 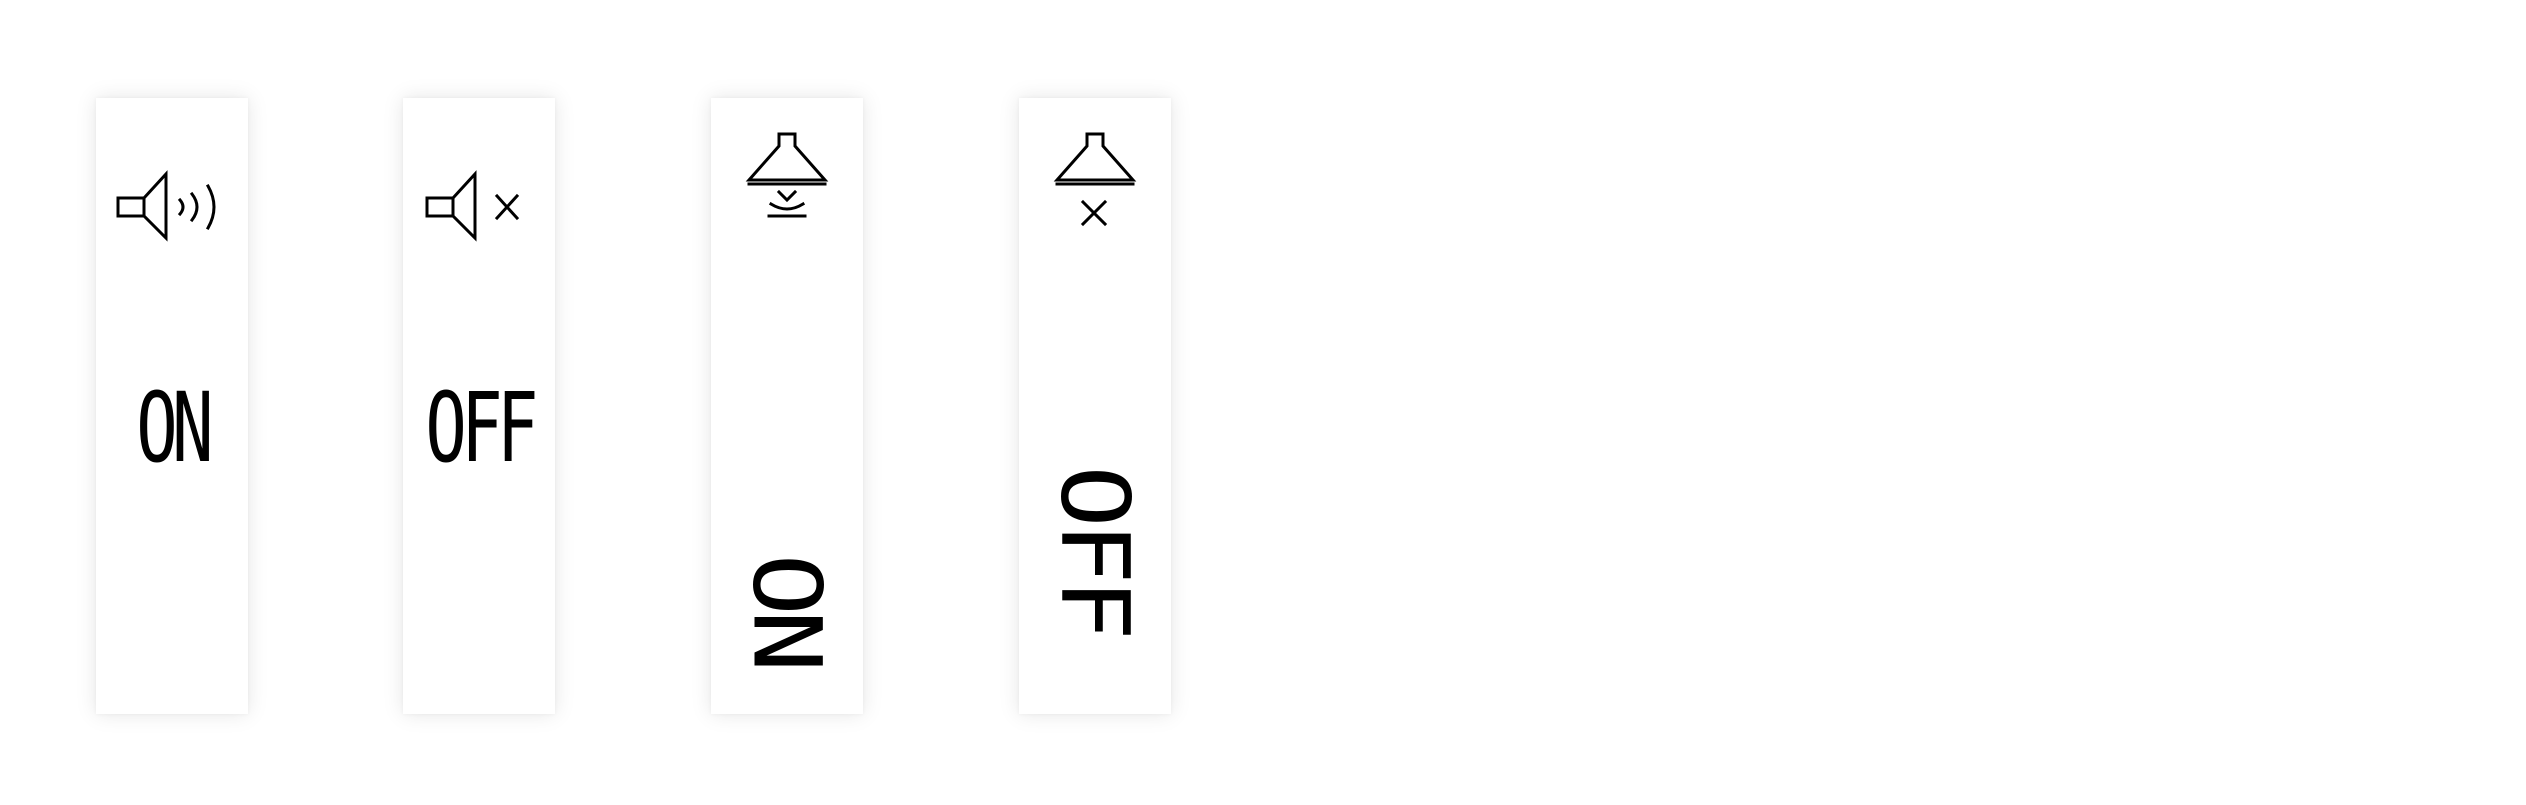 I want to click on speaker-on-label: ON, so click(x=174, y=428).